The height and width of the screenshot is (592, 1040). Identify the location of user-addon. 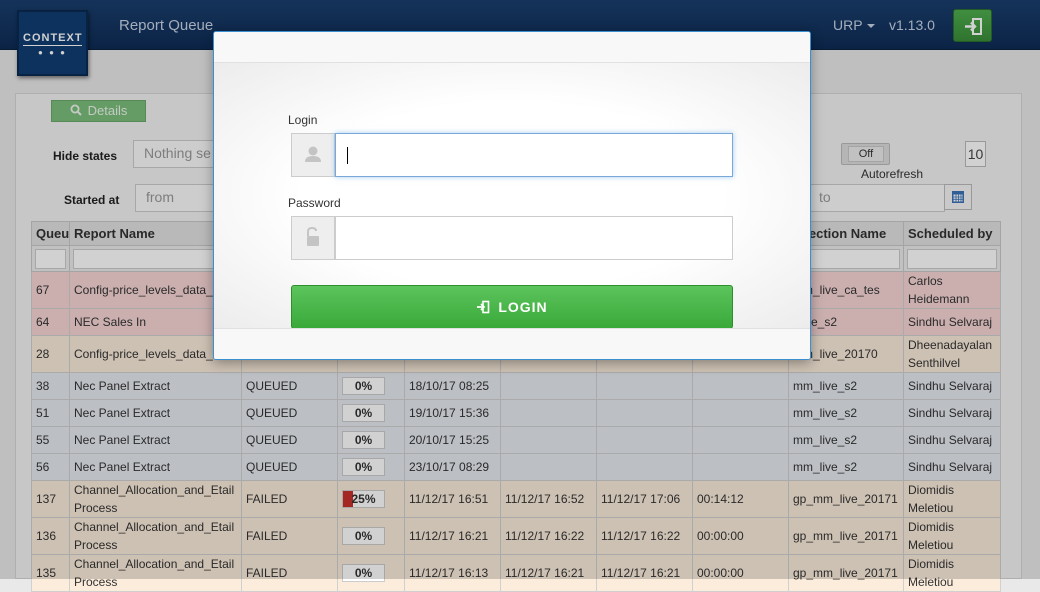
(313, 155).